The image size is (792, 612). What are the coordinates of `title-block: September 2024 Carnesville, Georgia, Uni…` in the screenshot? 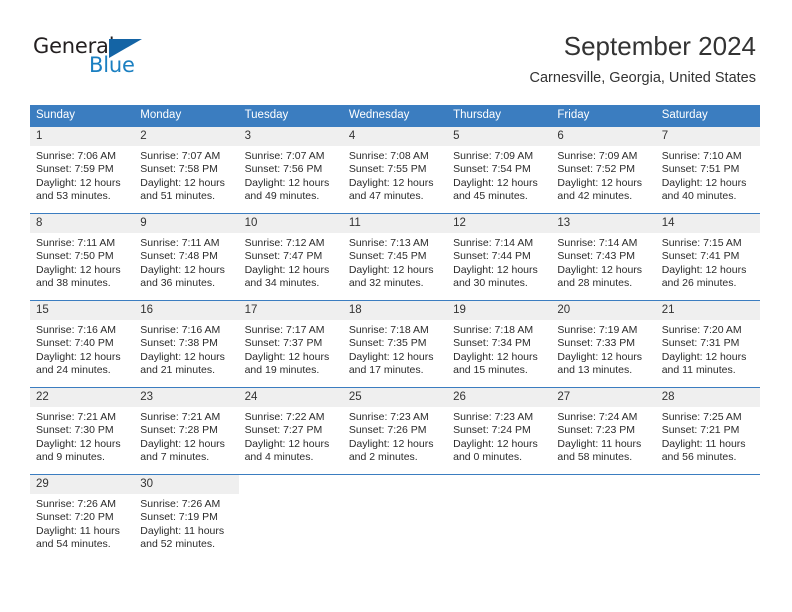 It's located at (643, 58).